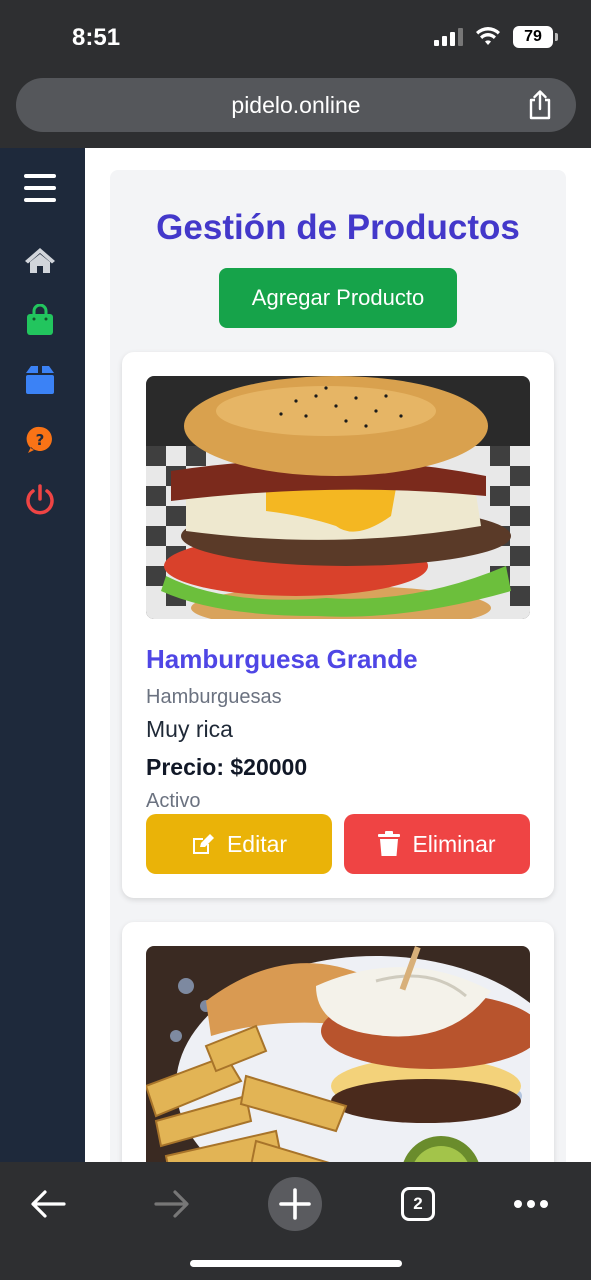 The width and height of the screenshot is (591, 1280). Describe the element at coordinates (454, 843) in the screenshot. I see `delete-button-label: Eliminar` at that location.